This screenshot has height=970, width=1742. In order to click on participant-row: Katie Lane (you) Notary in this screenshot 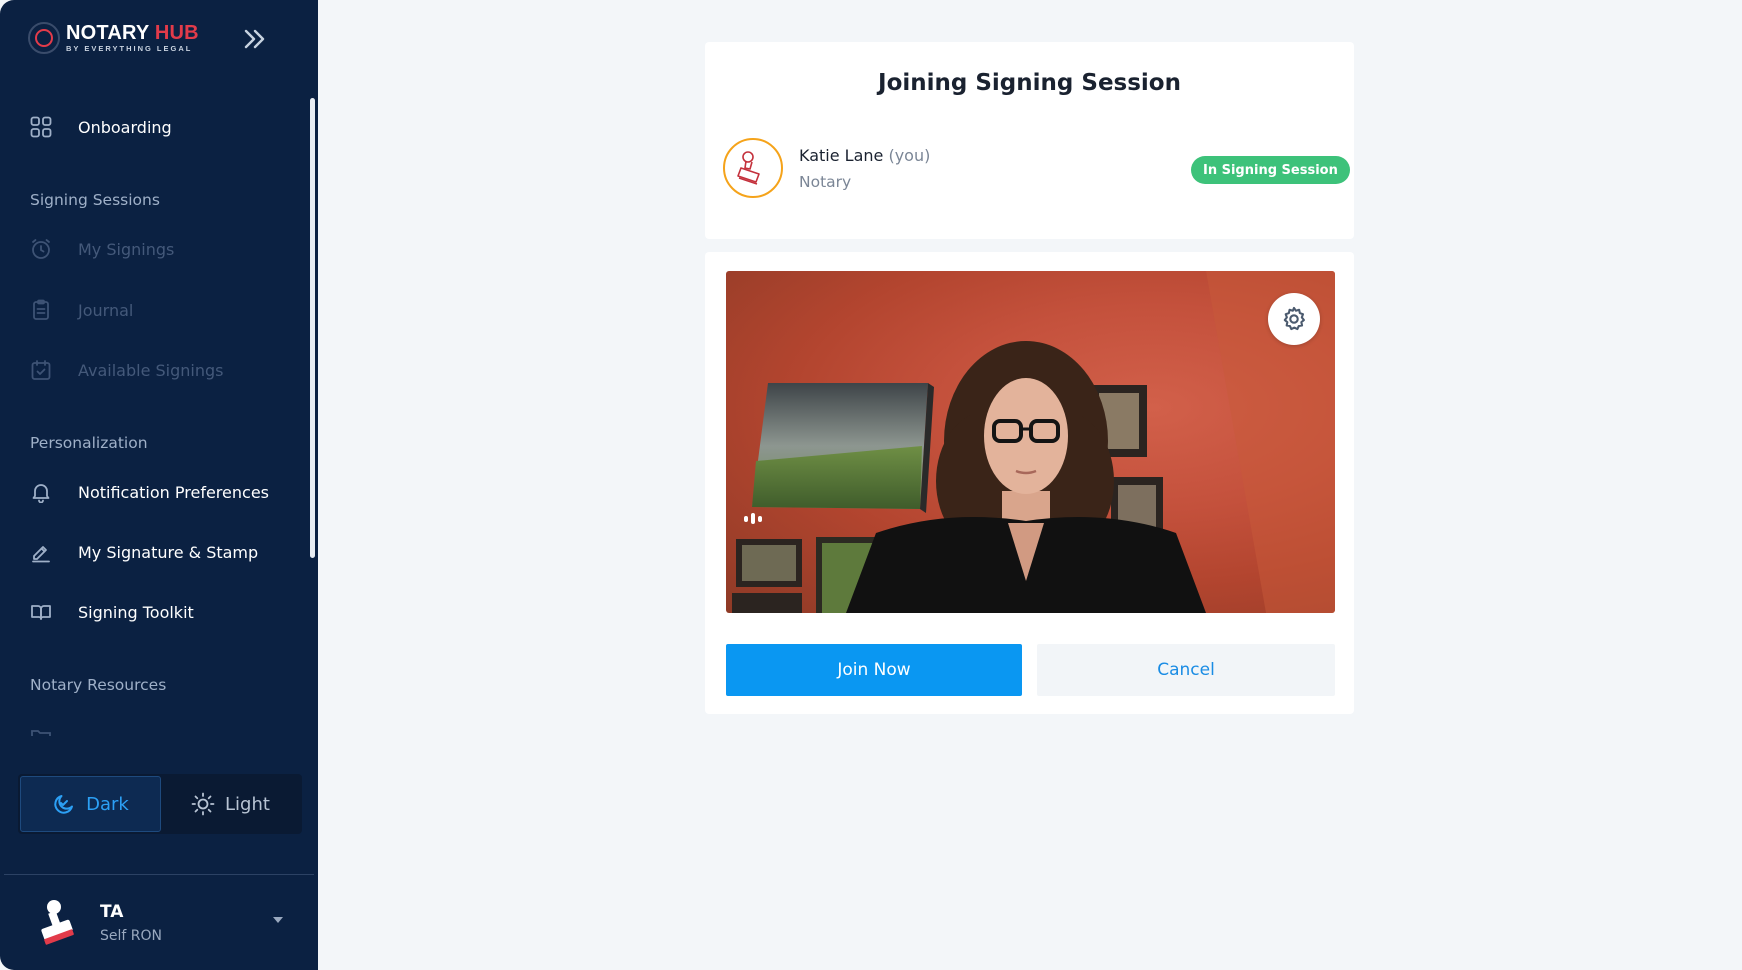, I will do `click(826, 168)`.